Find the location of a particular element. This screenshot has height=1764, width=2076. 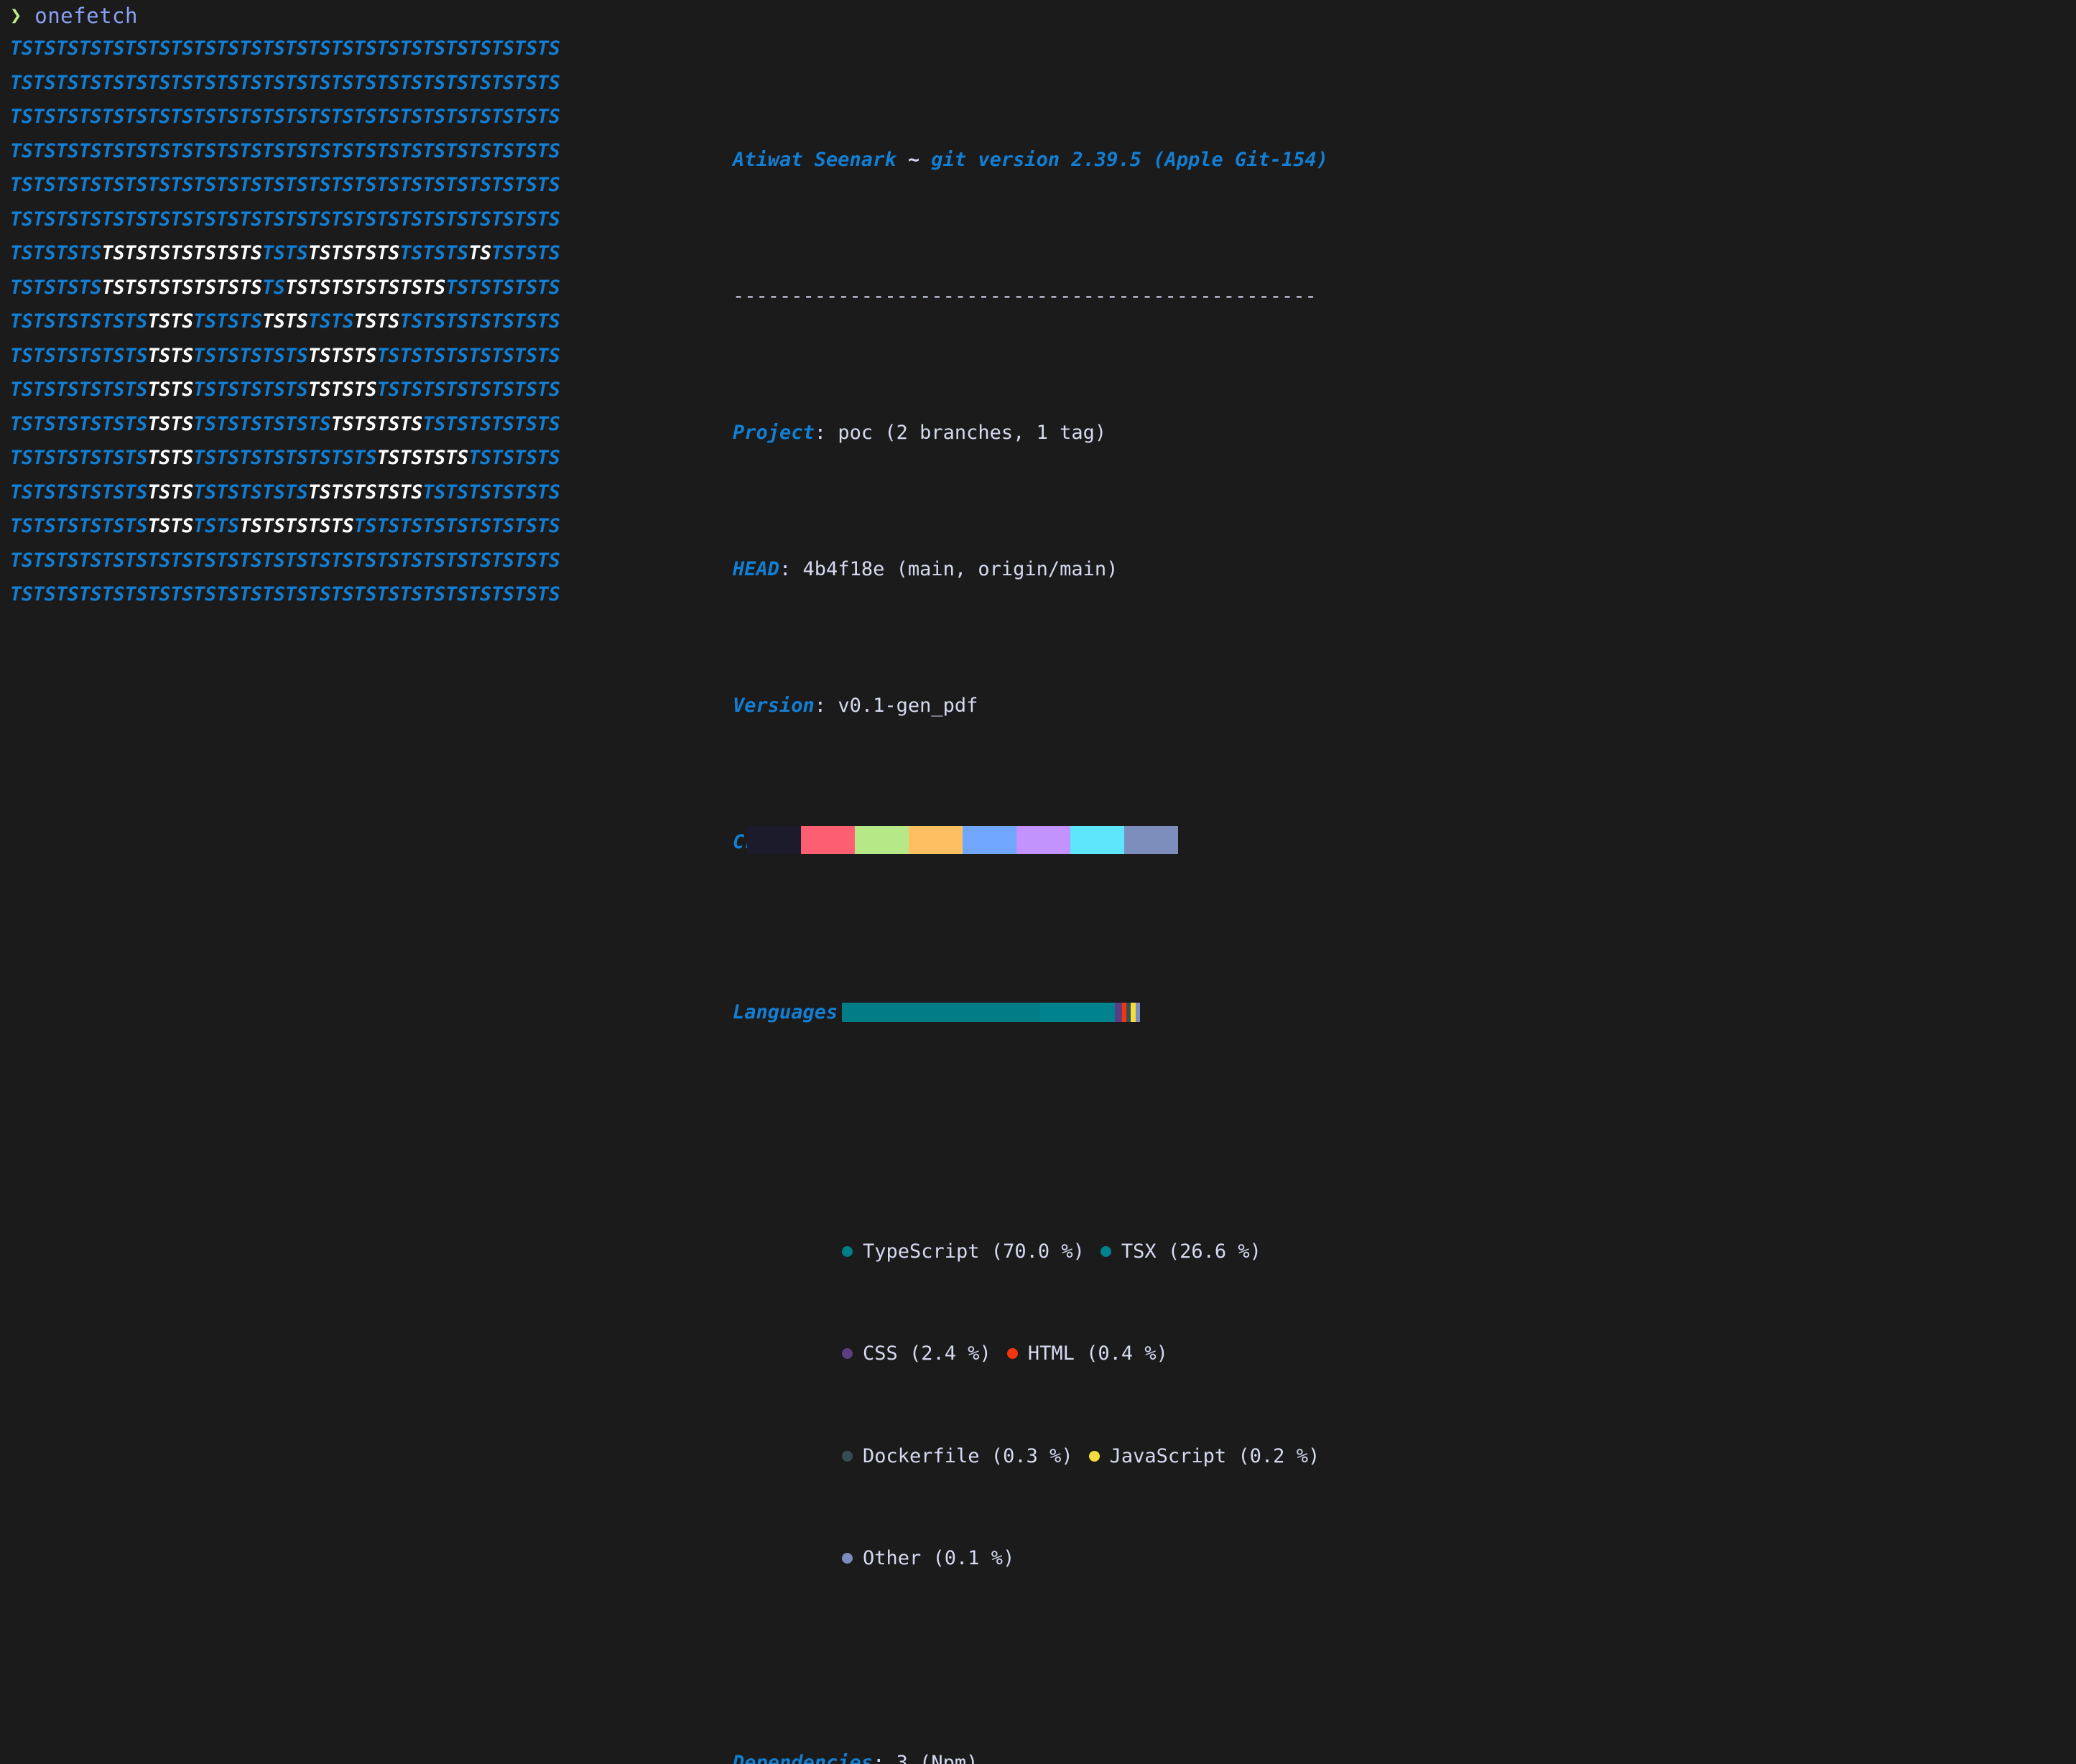

legend-label: TypeScript (70.0 %) is located at coordinates (974, 1251).